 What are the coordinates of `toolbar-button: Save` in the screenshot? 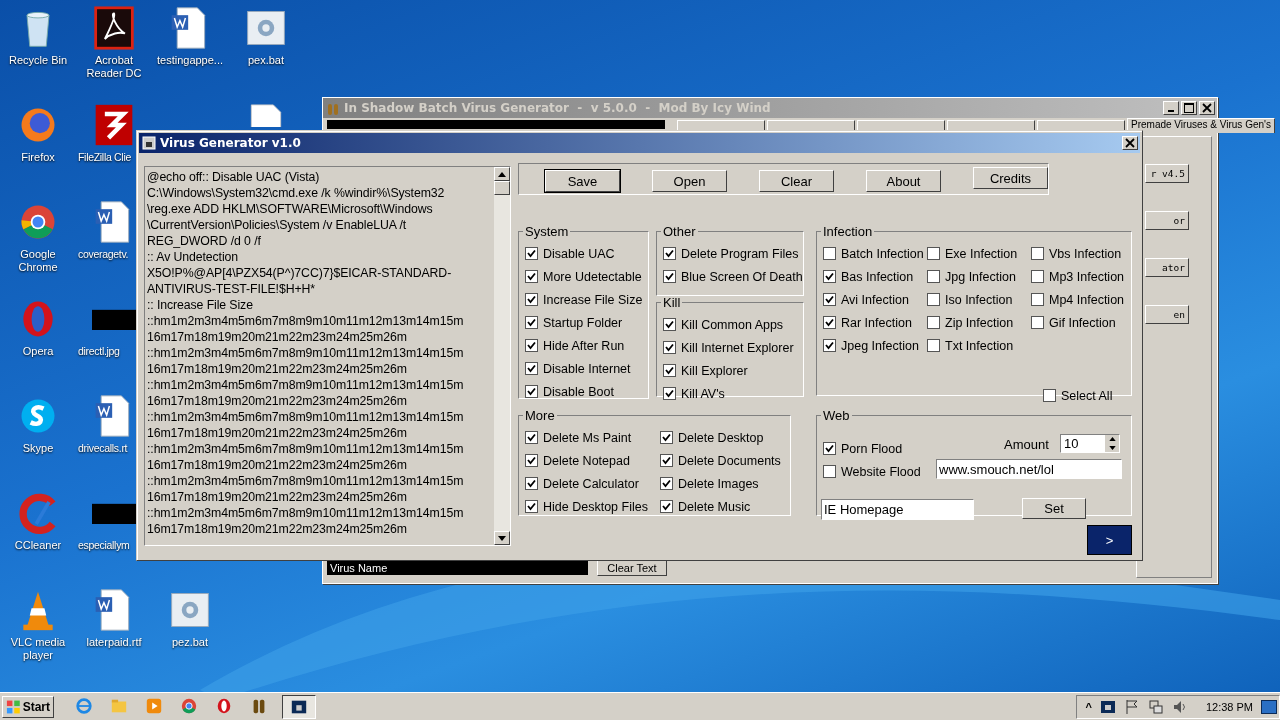 It's located at (582, 181).